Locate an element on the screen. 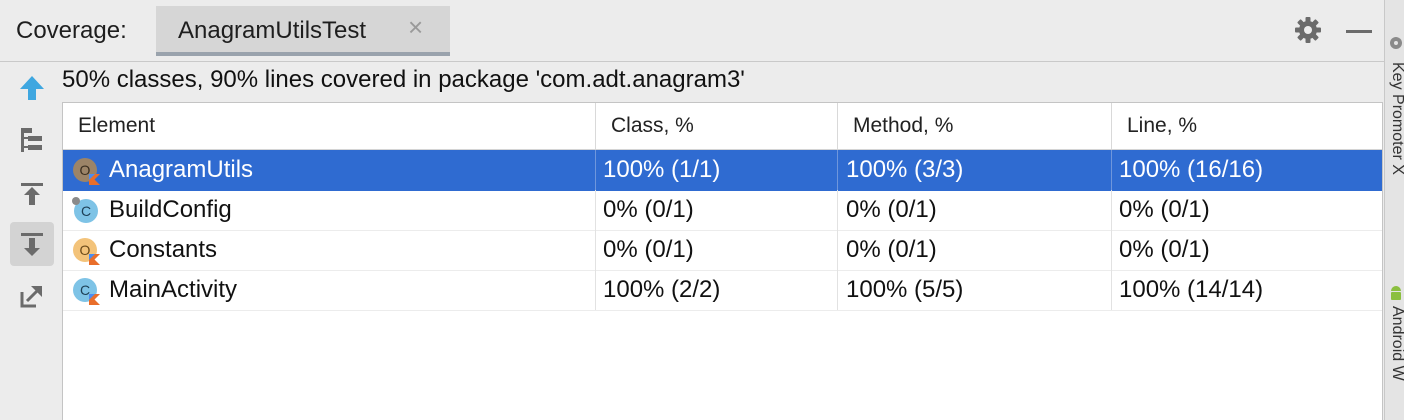  method-coverage: 100% (5/5) is located at coordinates (975, 290).